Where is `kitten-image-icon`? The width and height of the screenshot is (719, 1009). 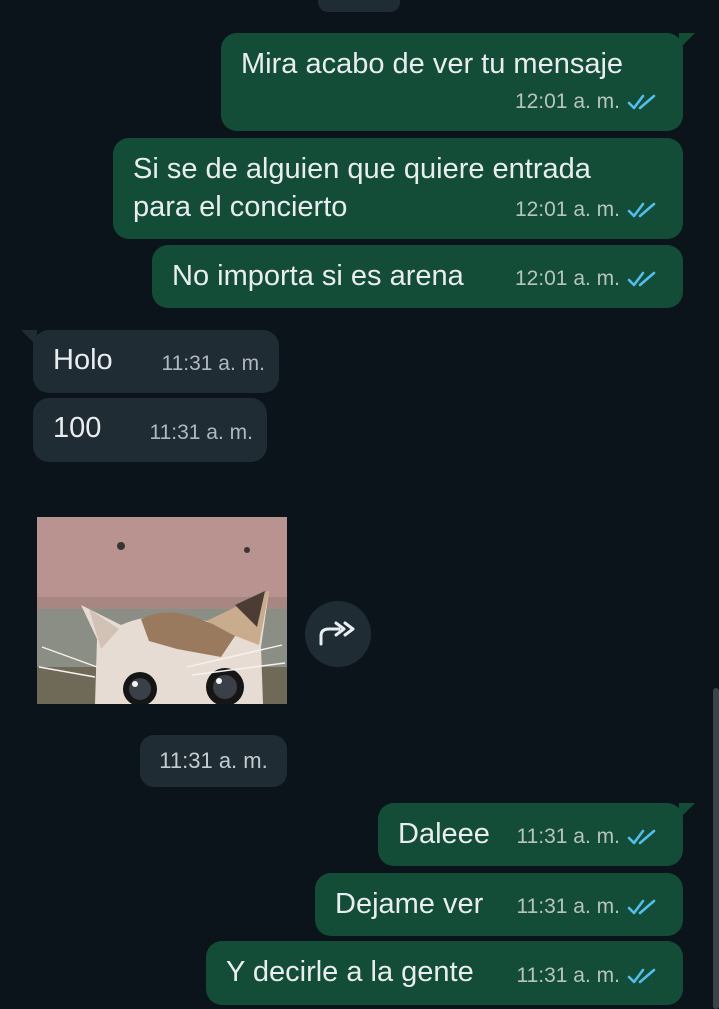 kitten-image-icon is located at coordinates (162, 610).